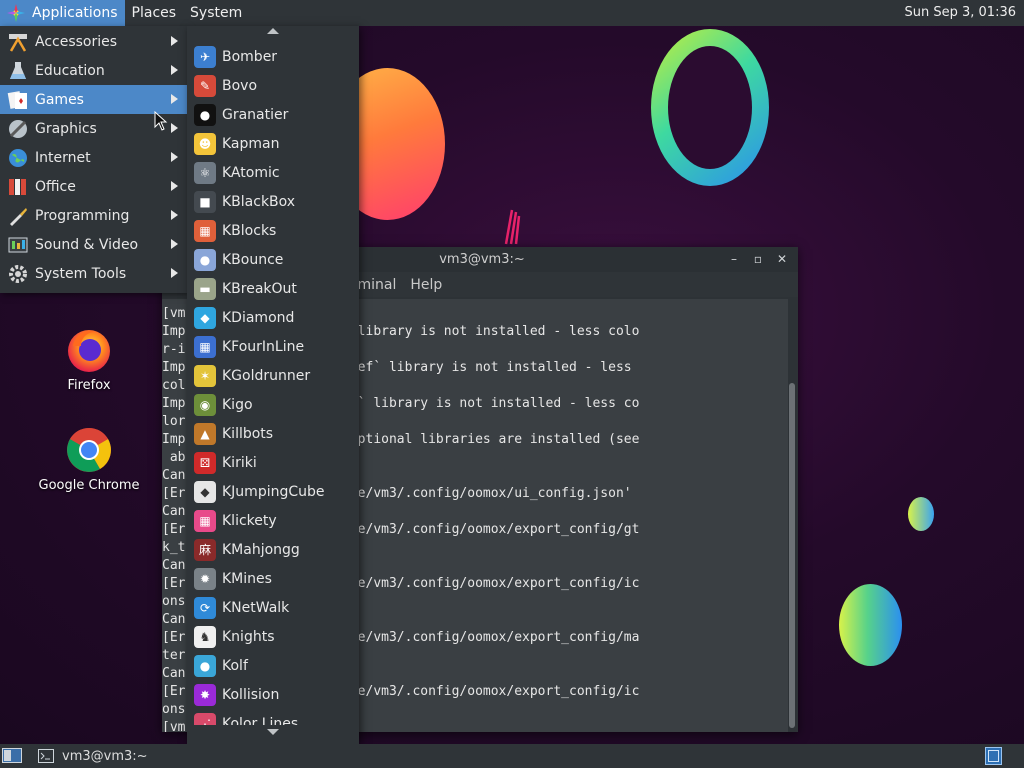 The width and height of the screenshot is (1024, 768). I want to click on menu-help: Help, so click(426, 285).